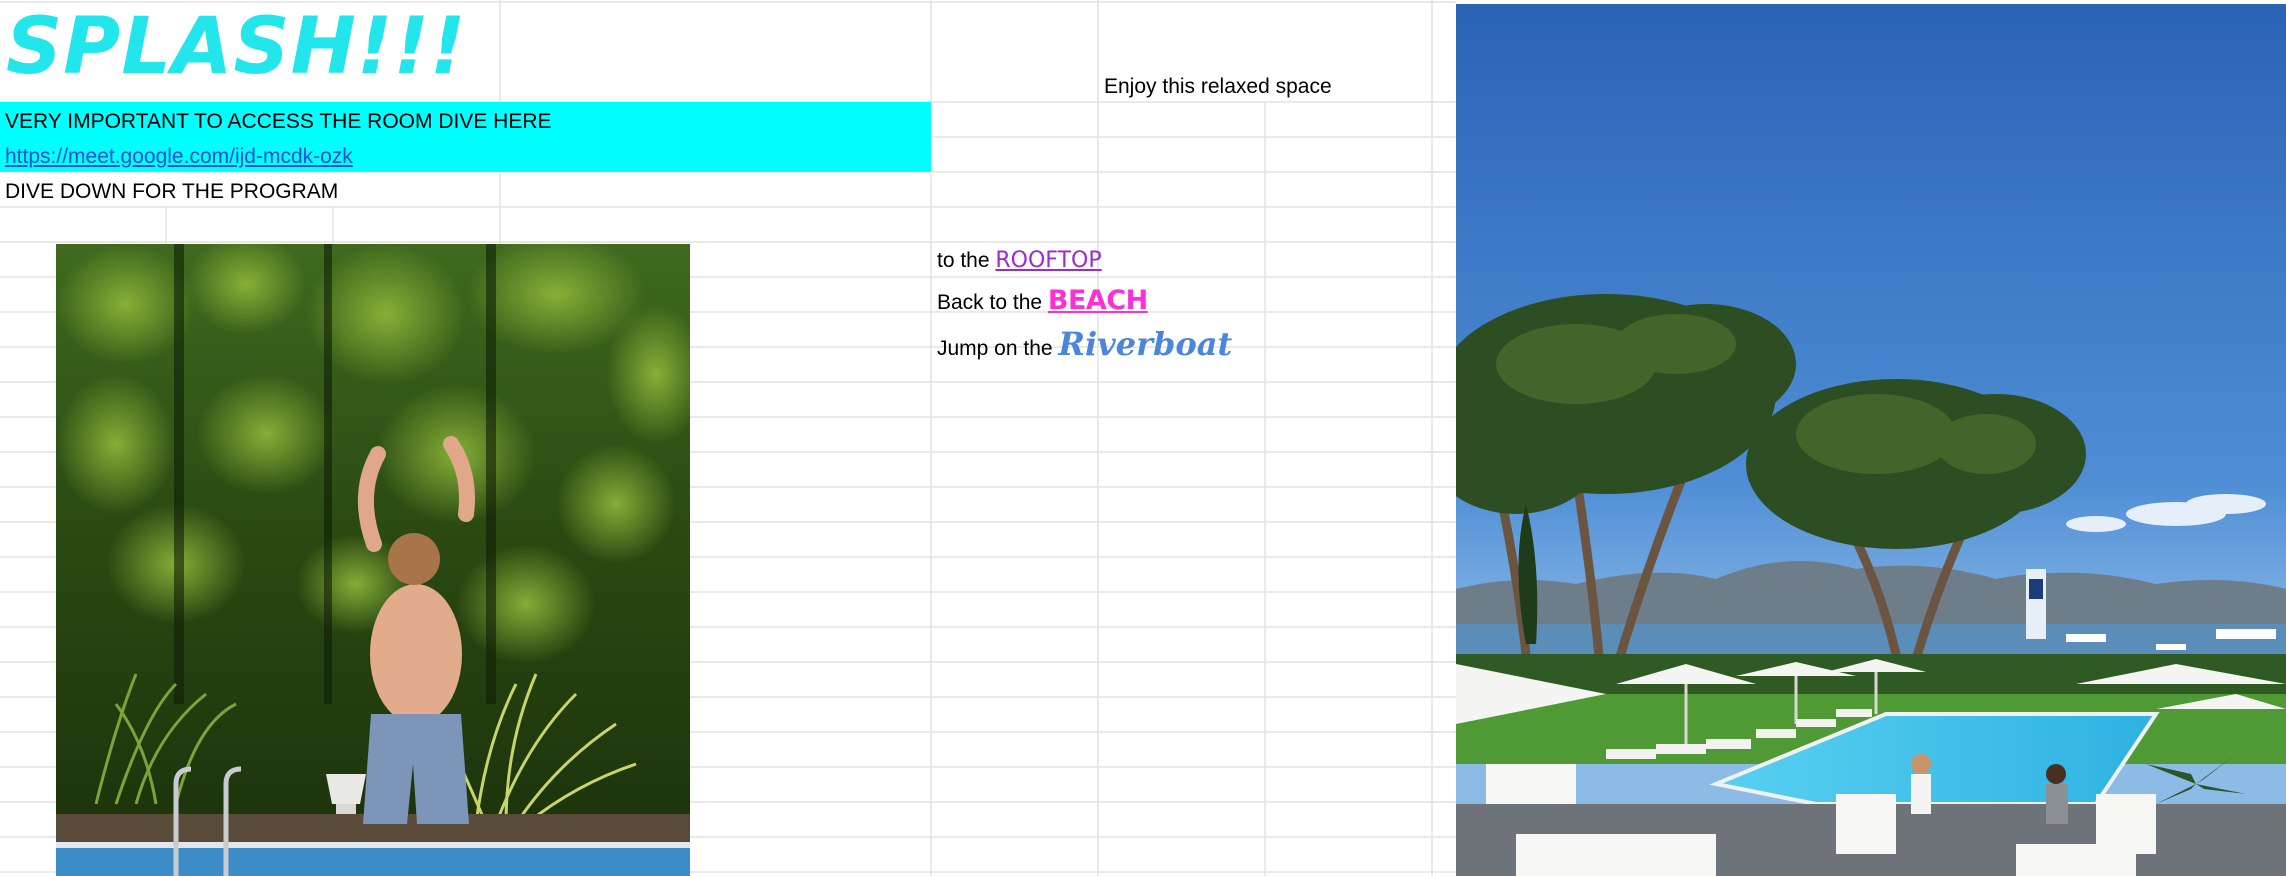  Describe the element at coordinates (963, 260) in the screenshot. I see `rooftop-prefix: to the` at that location.